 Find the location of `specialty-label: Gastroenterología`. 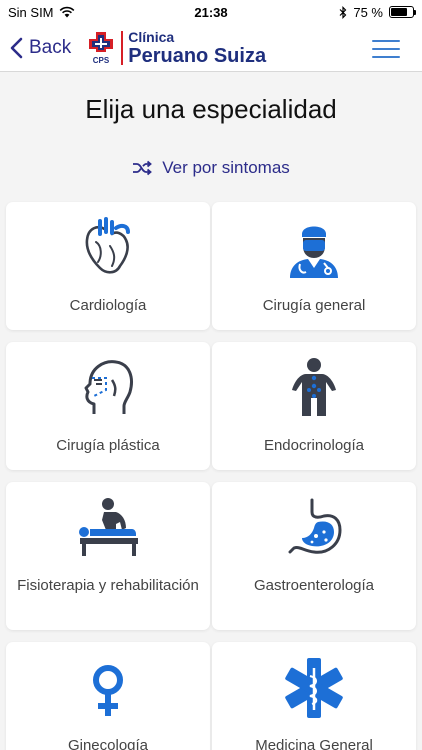

specialty-label: Gastroenterología is located at coordinates (314, 585).